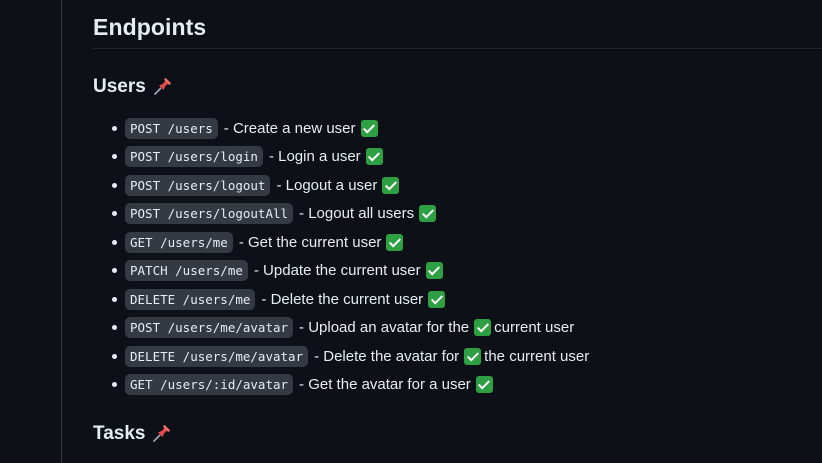 The height and width of the screenshot is (463, 822). I want to click on list-item: POST /users/login - Login a user, so click(341, 157).